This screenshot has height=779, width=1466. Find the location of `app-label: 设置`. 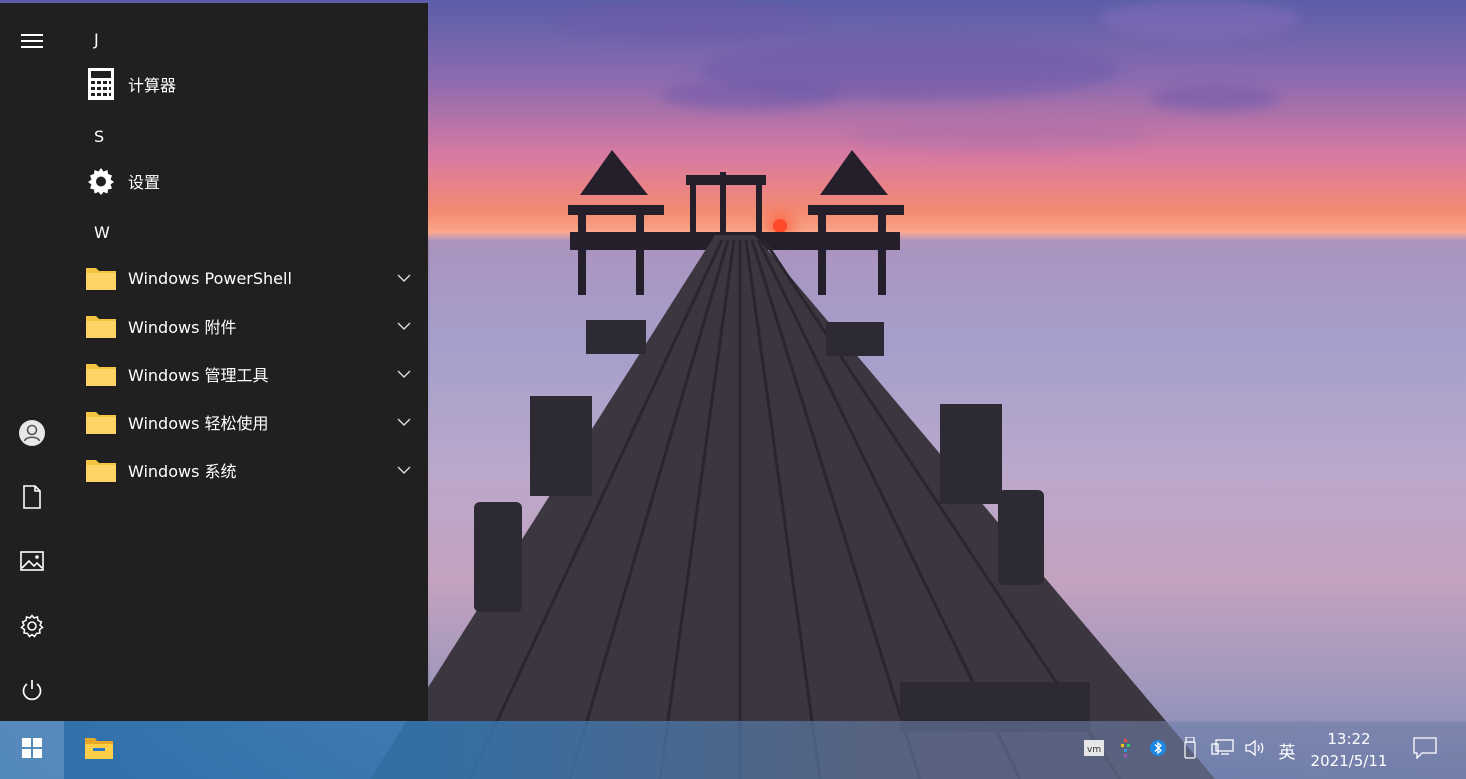

app-label: 设置 is located at coordinates (144, 182).